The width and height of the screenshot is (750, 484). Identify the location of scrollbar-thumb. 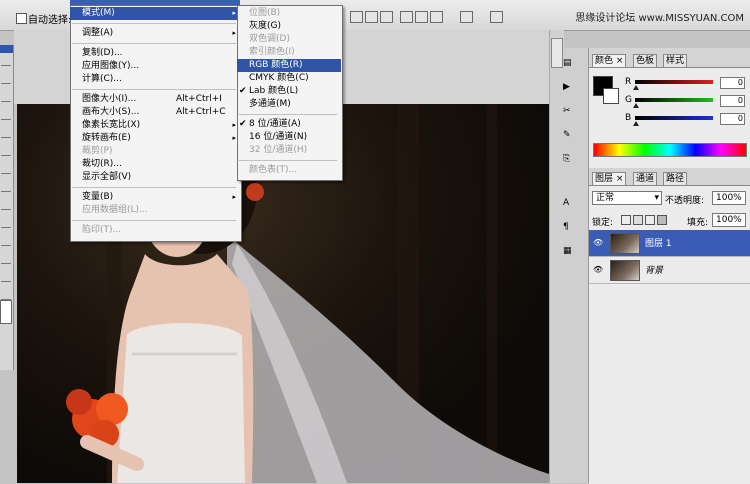
(557, 53).